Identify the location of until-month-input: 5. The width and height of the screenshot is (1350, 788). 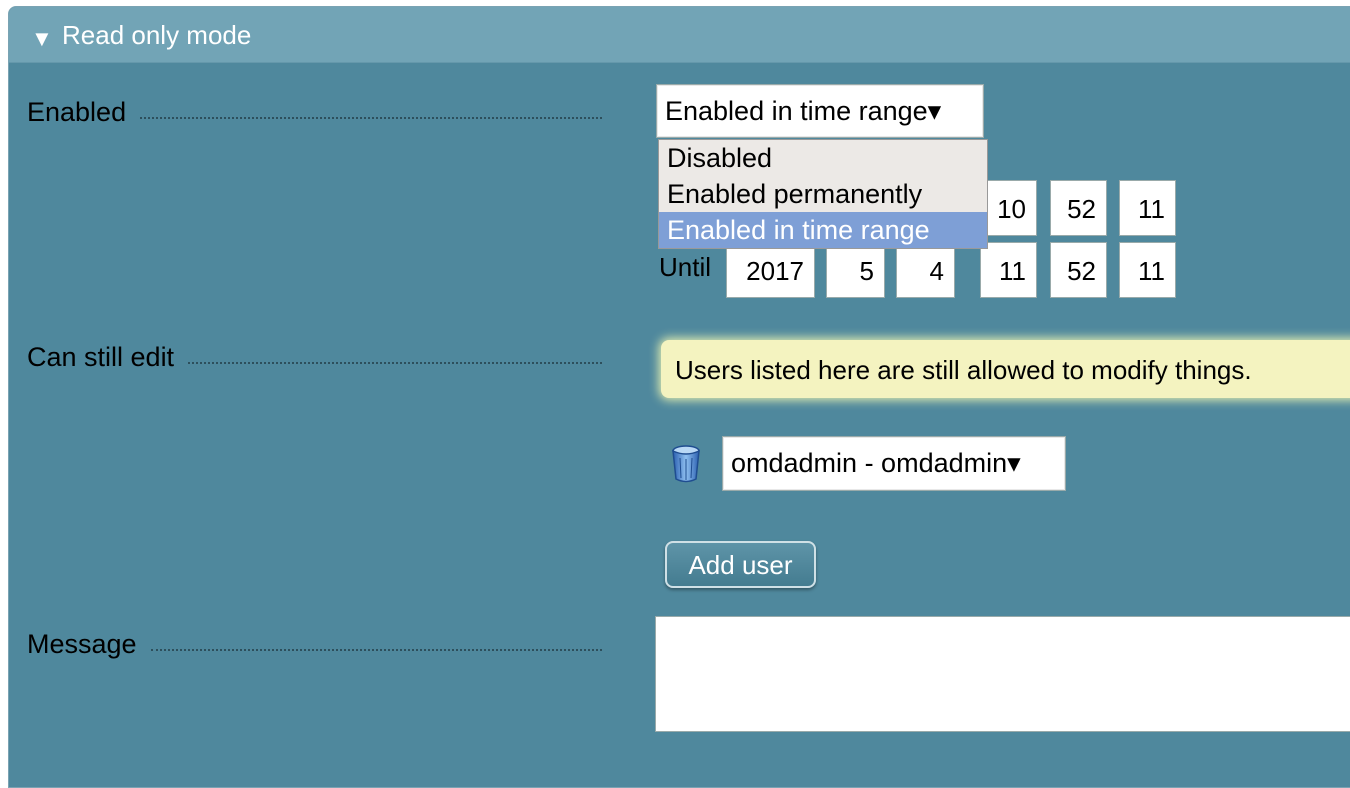
(855, 270).